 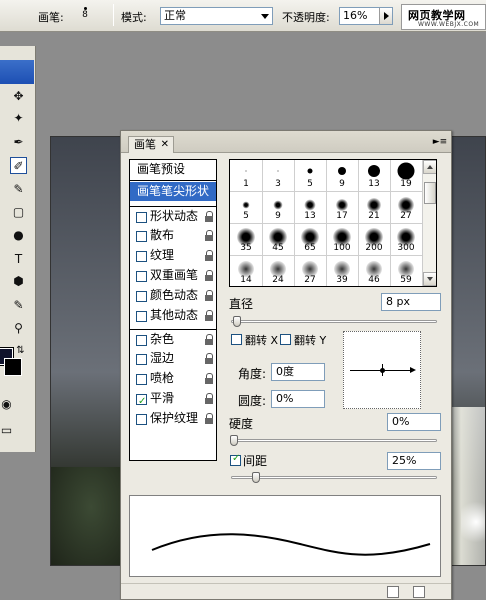 What do you see at coordinates (429, 223) in the screenshot?
I see `grid-scrollbar` at bounding box center [429, 223].